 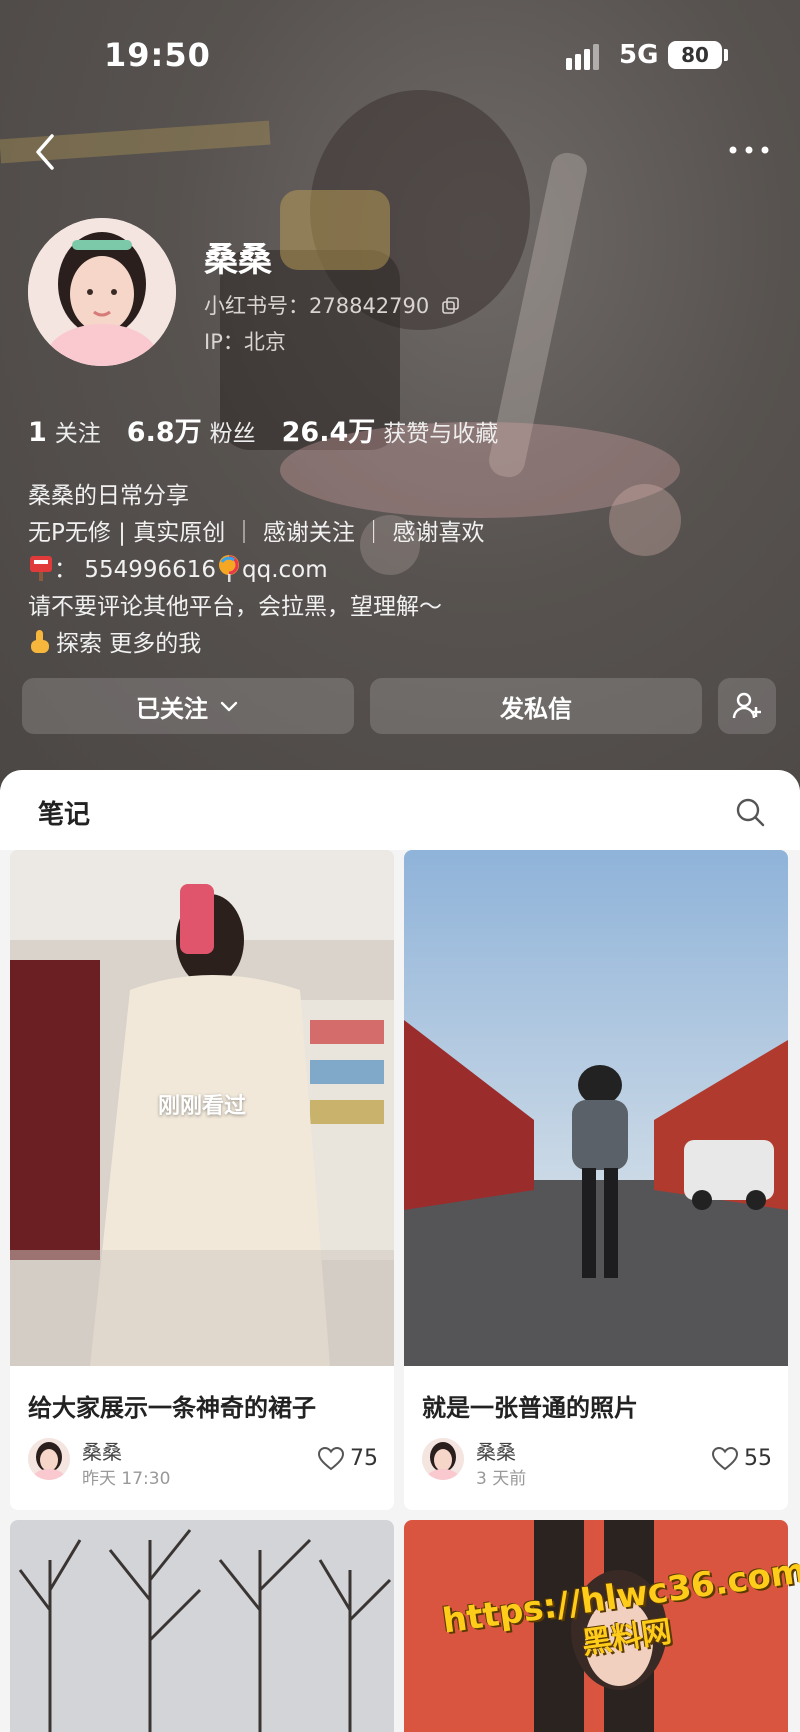 What do you see at coordinates (400, 810) in the screenshot?
I see `notes-tab-bar: 笔记` at bounding box center [400, 810].